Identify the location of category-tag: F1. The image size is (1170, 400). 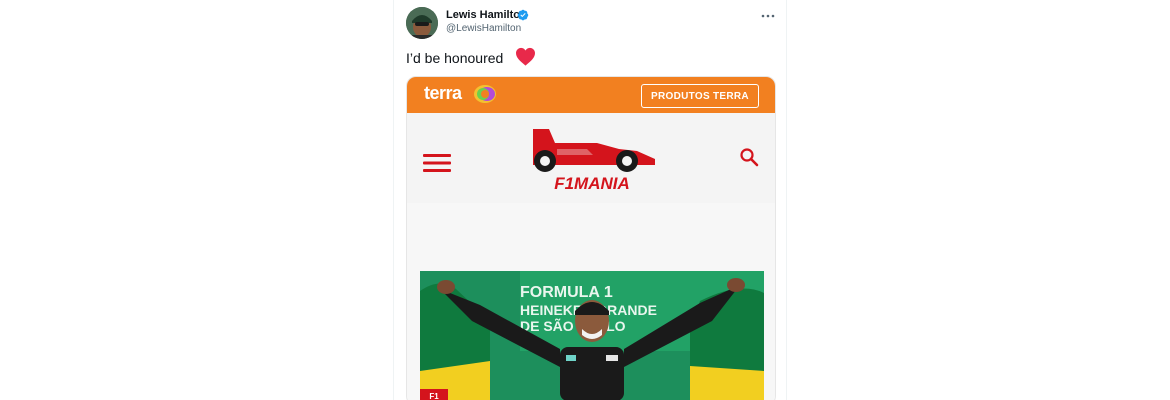
(434, 394).